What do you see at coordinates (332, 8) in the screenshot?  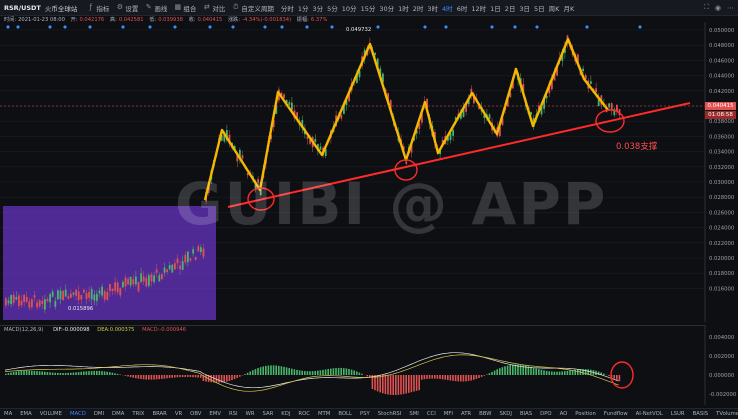 I see `timeframe-3: 5分` at bounding box center [332, 8].